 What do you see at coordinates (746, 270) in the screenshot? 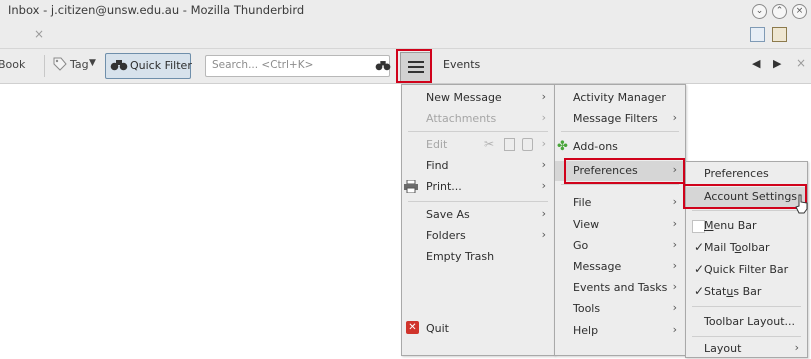
I see `menu-item-quick-filter-bar: ✓ Quick Filter Bar` at bounding box center [746, 270].